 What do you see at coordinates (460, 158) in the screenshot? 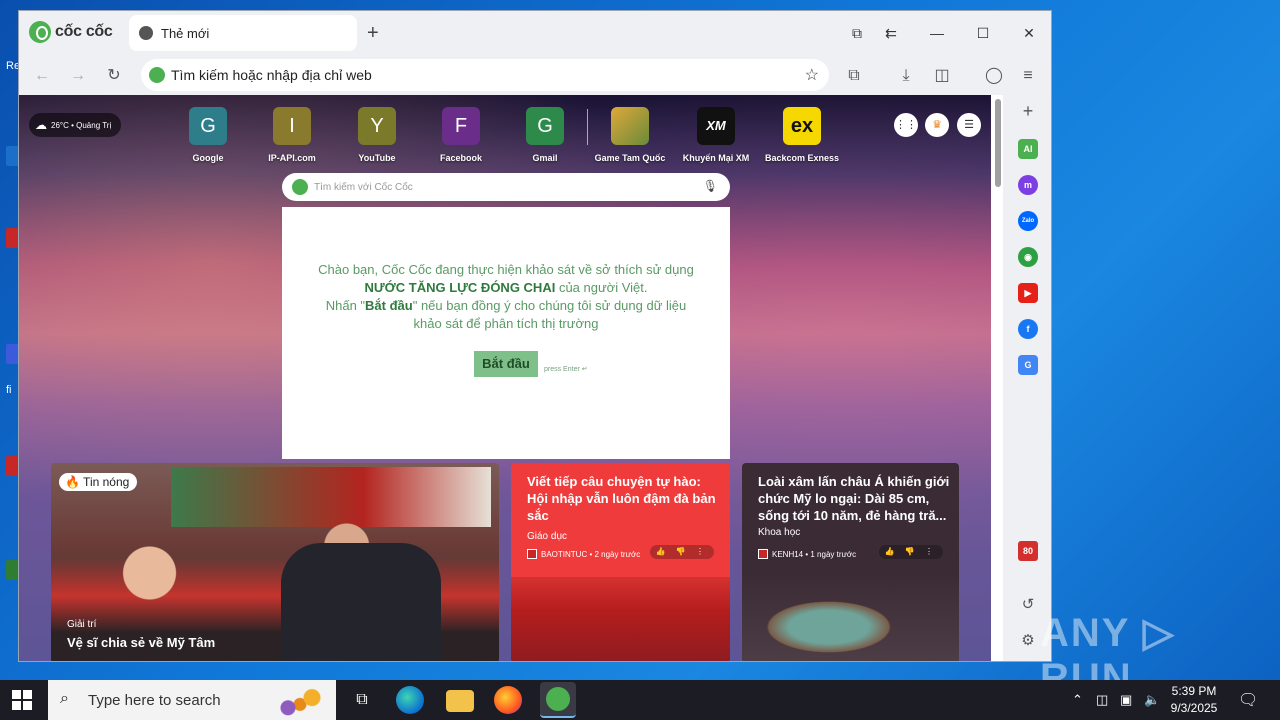
I see `shortcut-label: Facebook` at bounding box center [460, 158].